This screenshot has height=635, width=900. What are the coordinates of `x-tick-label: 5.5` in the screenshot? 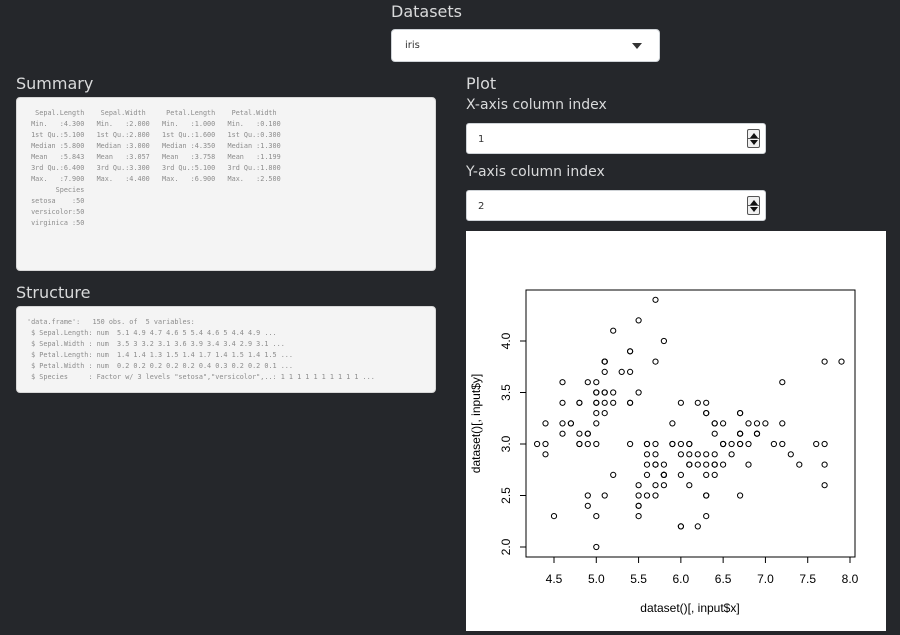 It's located at (638, 579).